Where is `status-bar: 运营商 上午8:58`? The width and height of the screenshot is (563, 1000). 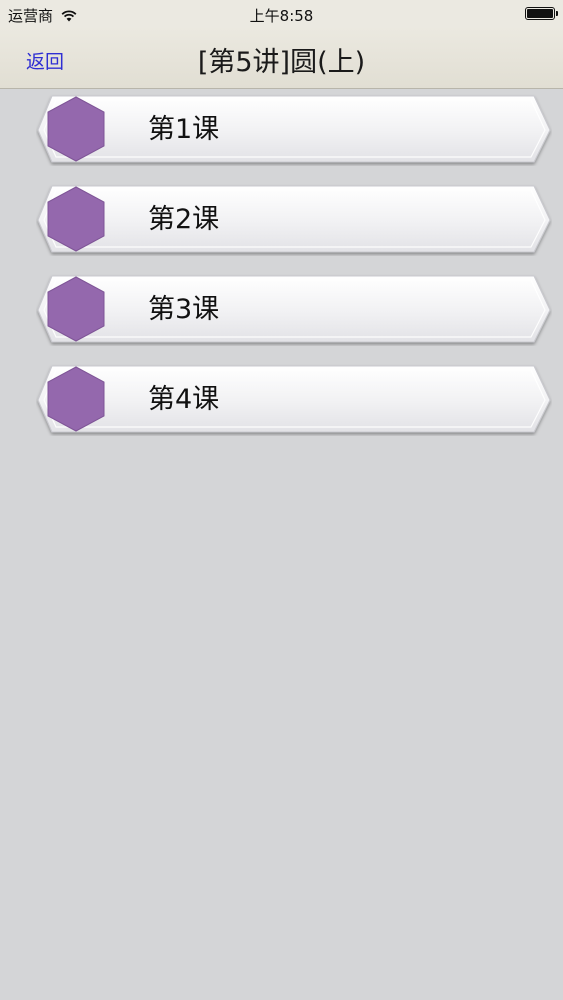
status-bar: 运营商 上午8:58 is located at coordinates (281, 14).